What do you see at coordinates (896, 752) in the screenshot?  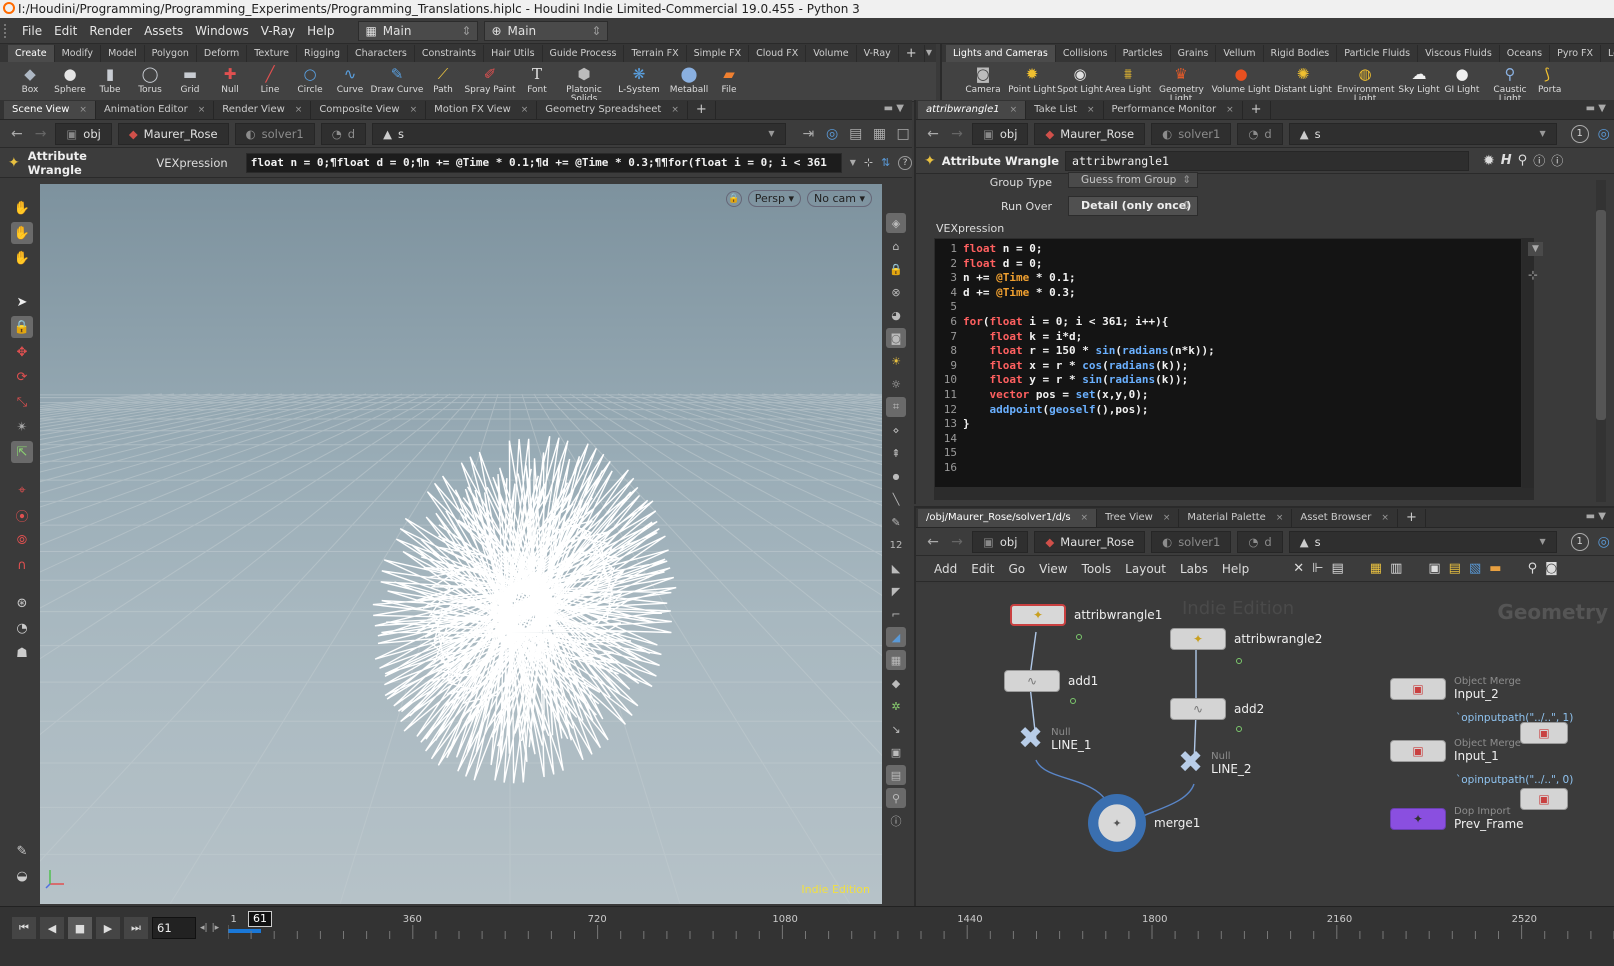 I see `background-icon: ▣` at bounding box center [896, 752].